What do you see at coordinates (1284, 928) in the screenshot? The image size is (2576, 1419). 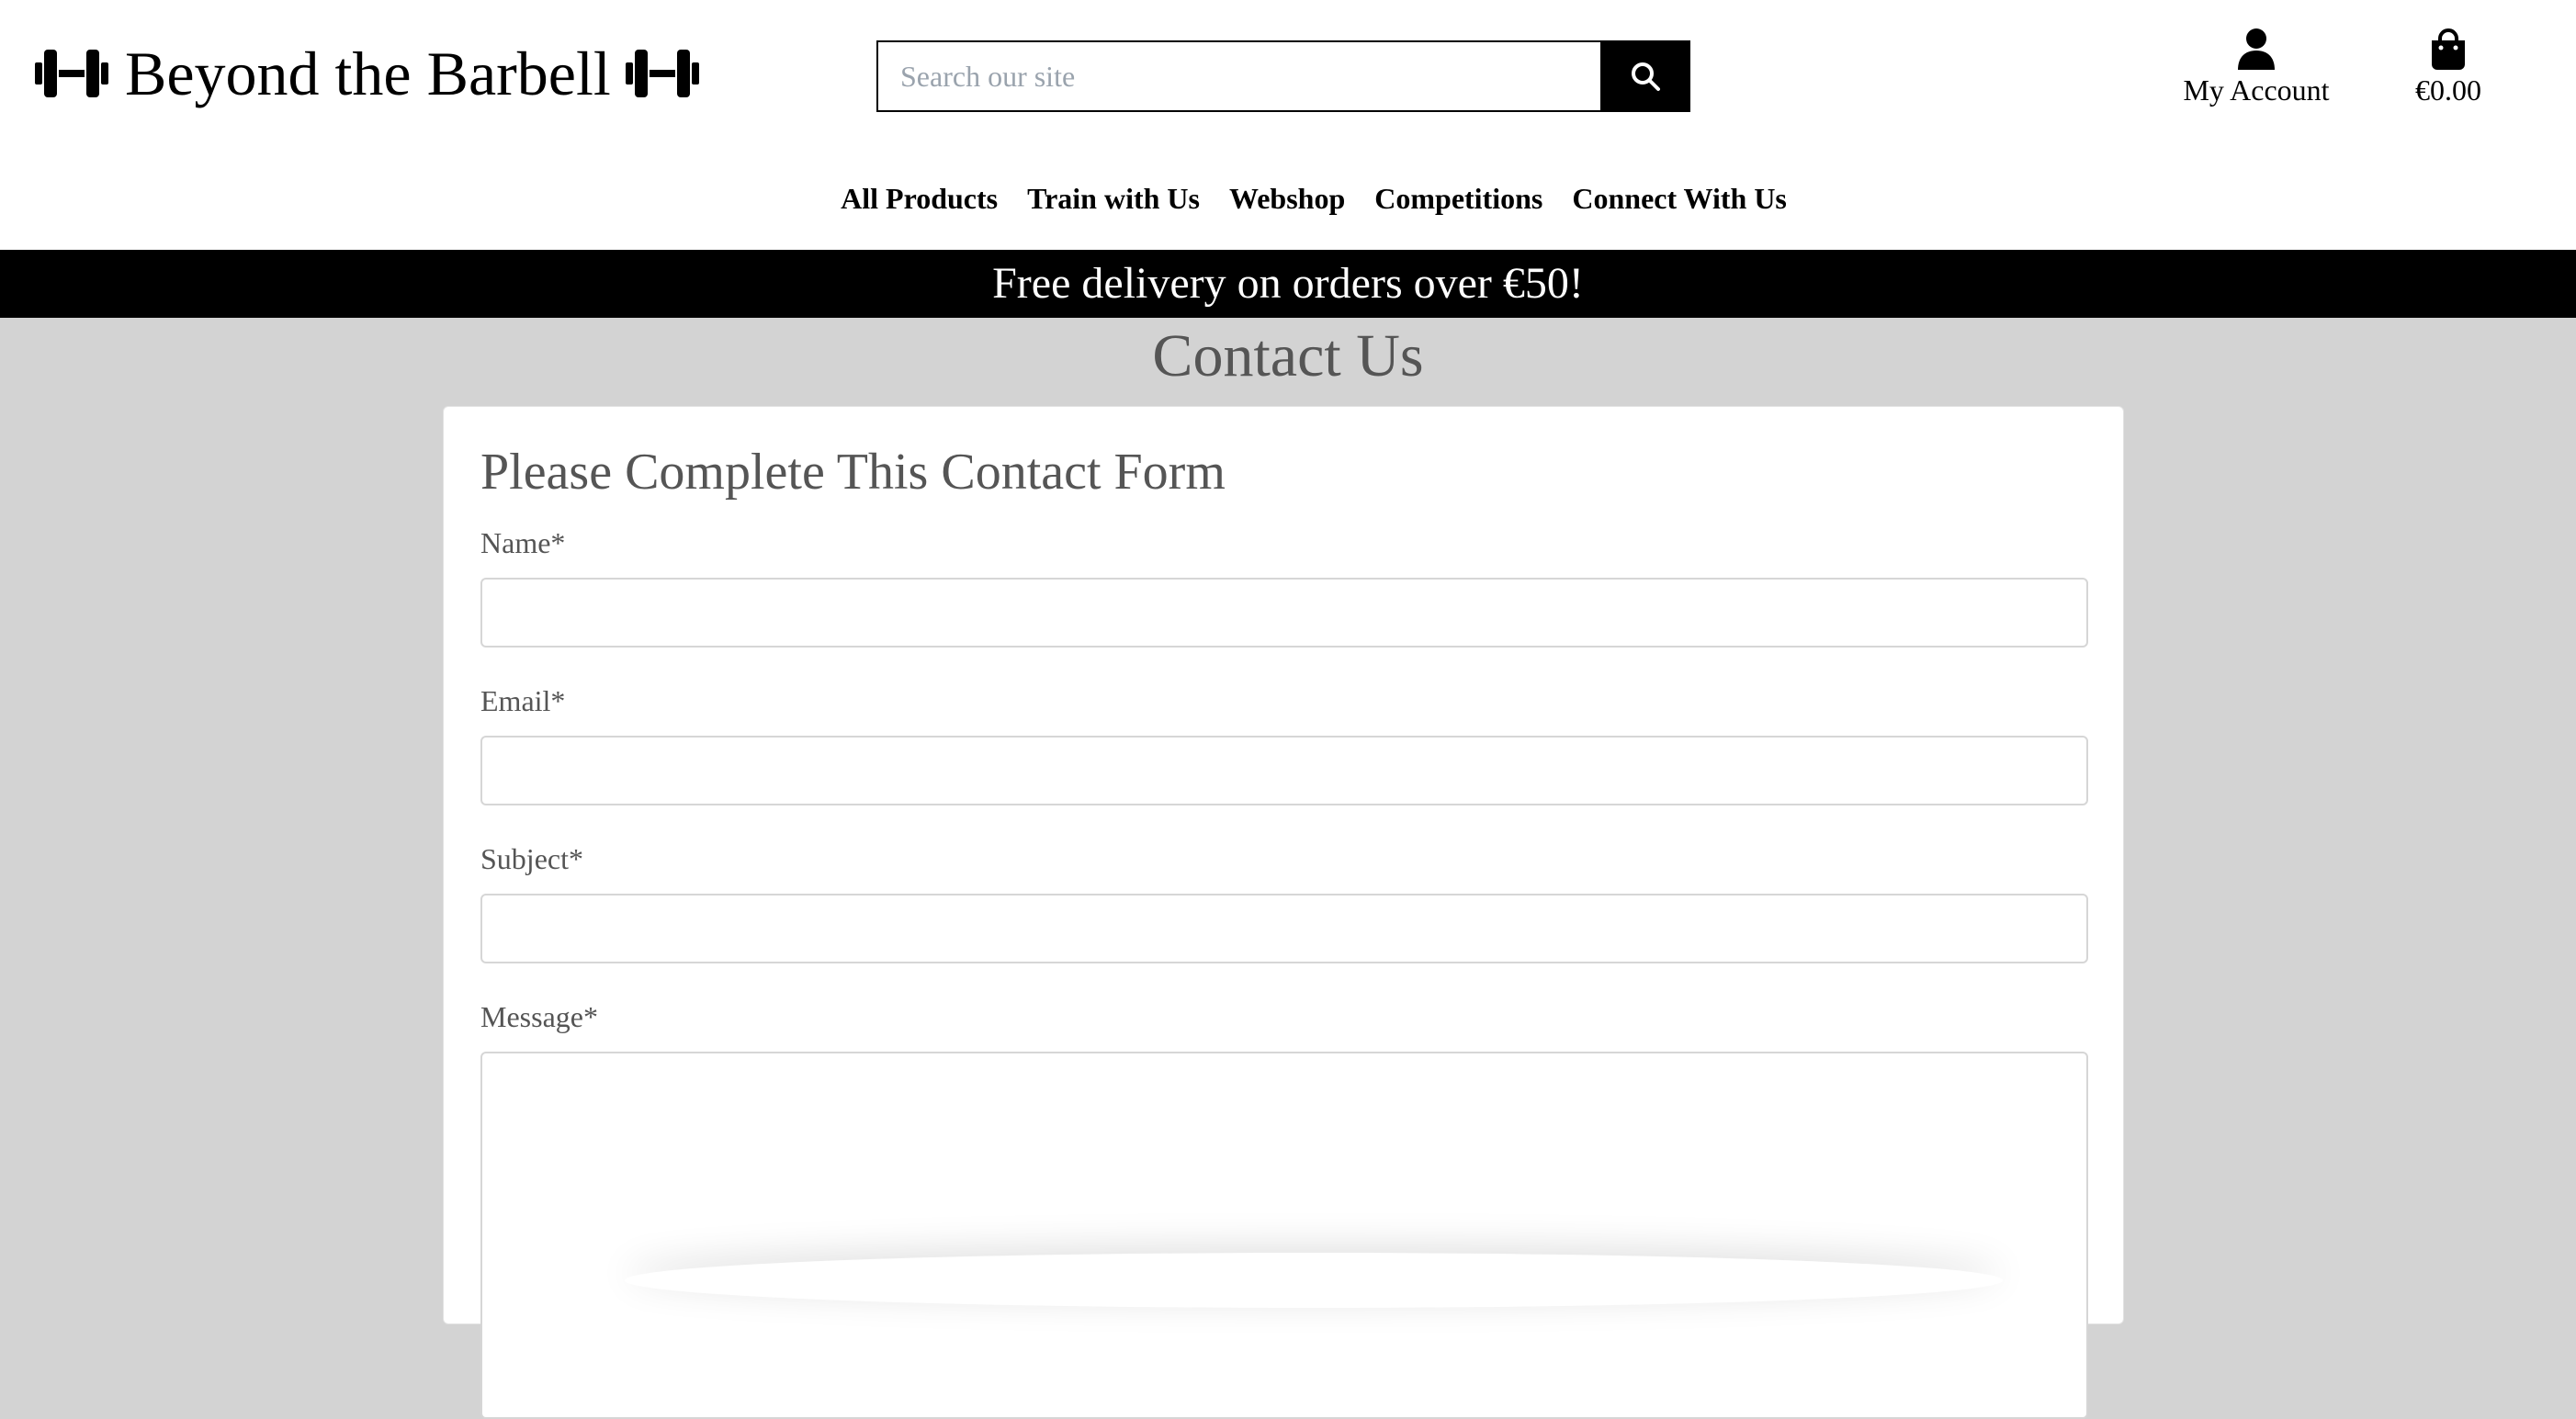 I see `subject-field` at bounding box center [1284, 928].